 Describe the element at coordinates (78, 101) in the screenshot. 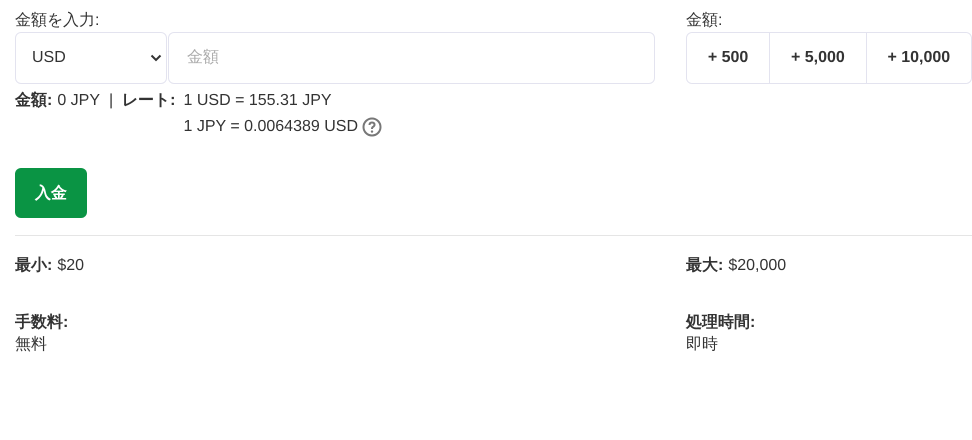

I see `amount-value: 0 JPY` at that location.